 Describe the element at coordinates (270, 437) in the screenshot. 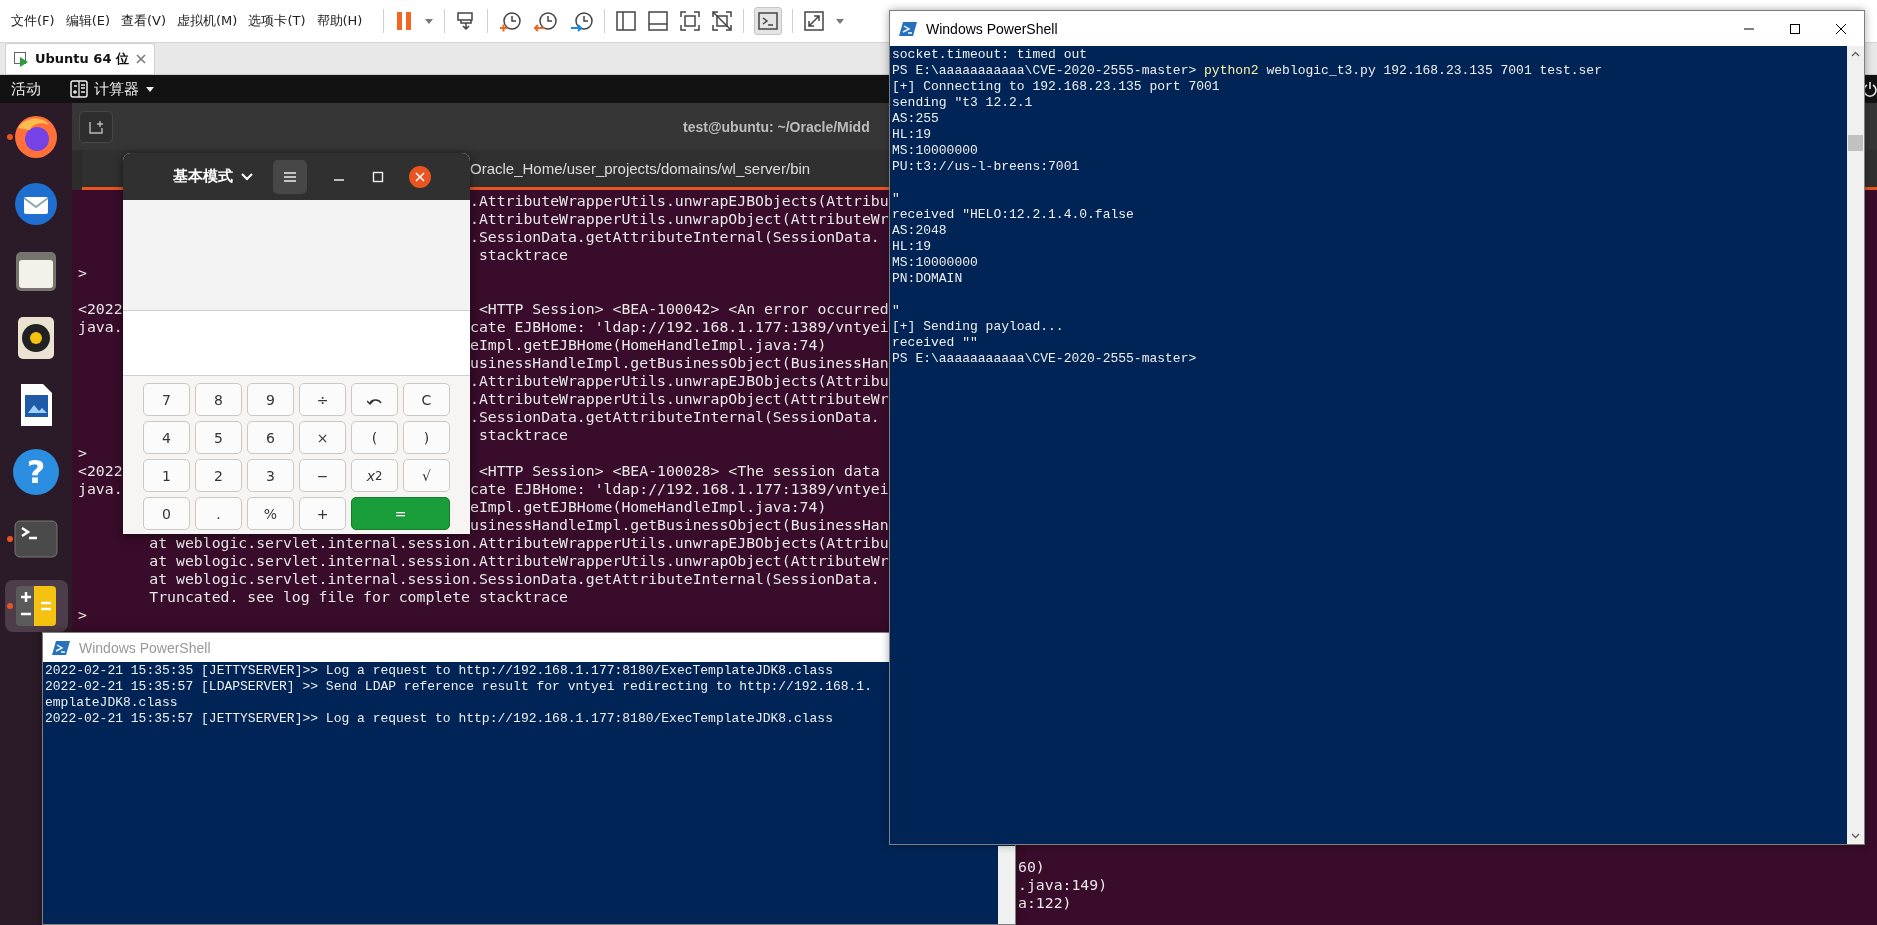

I see `calculator-key: 6` at that location.